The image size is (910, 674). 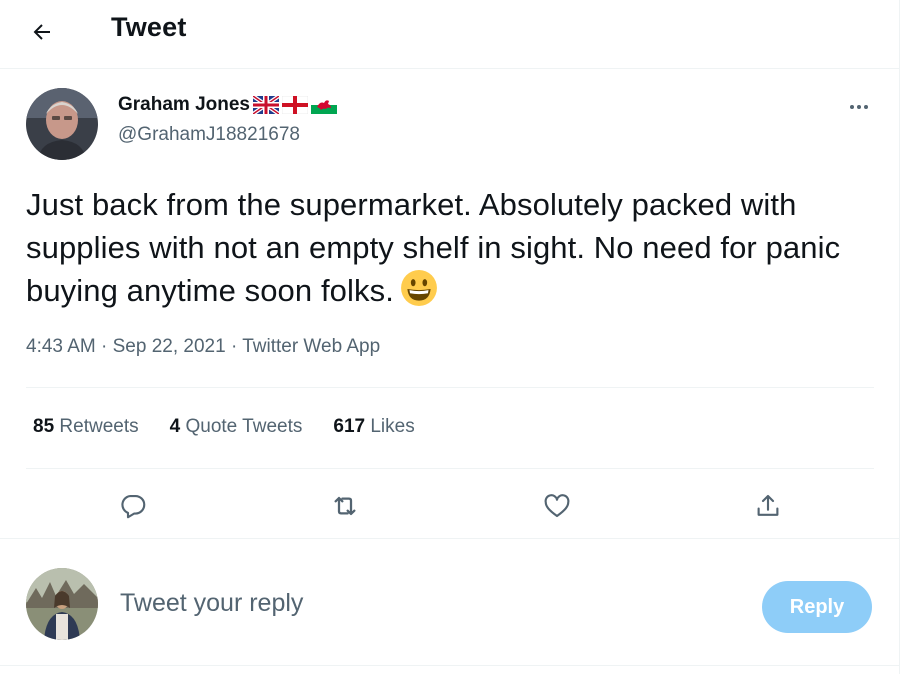 I want to click on reply-action-button, so click(x=133, y=506).